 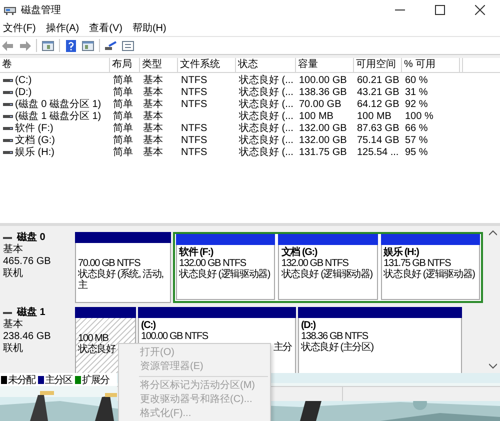 I want to click on partition-label: 娱乐 (H:), so click(x=401, y=252).